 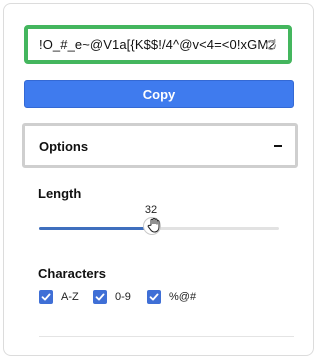 What do you see at coordinates (160, 145) in the screenshot?
I see `options-header: Options` at bounding box center [160, 145].